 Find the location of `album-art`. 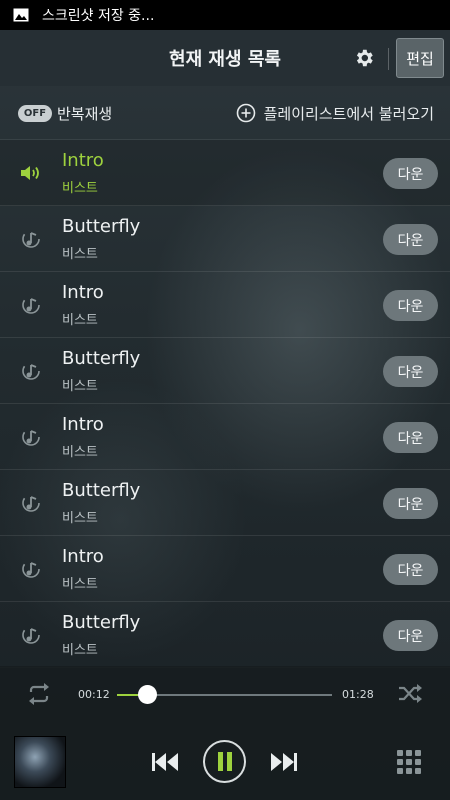

album-art is located at coordinates (40, 762).